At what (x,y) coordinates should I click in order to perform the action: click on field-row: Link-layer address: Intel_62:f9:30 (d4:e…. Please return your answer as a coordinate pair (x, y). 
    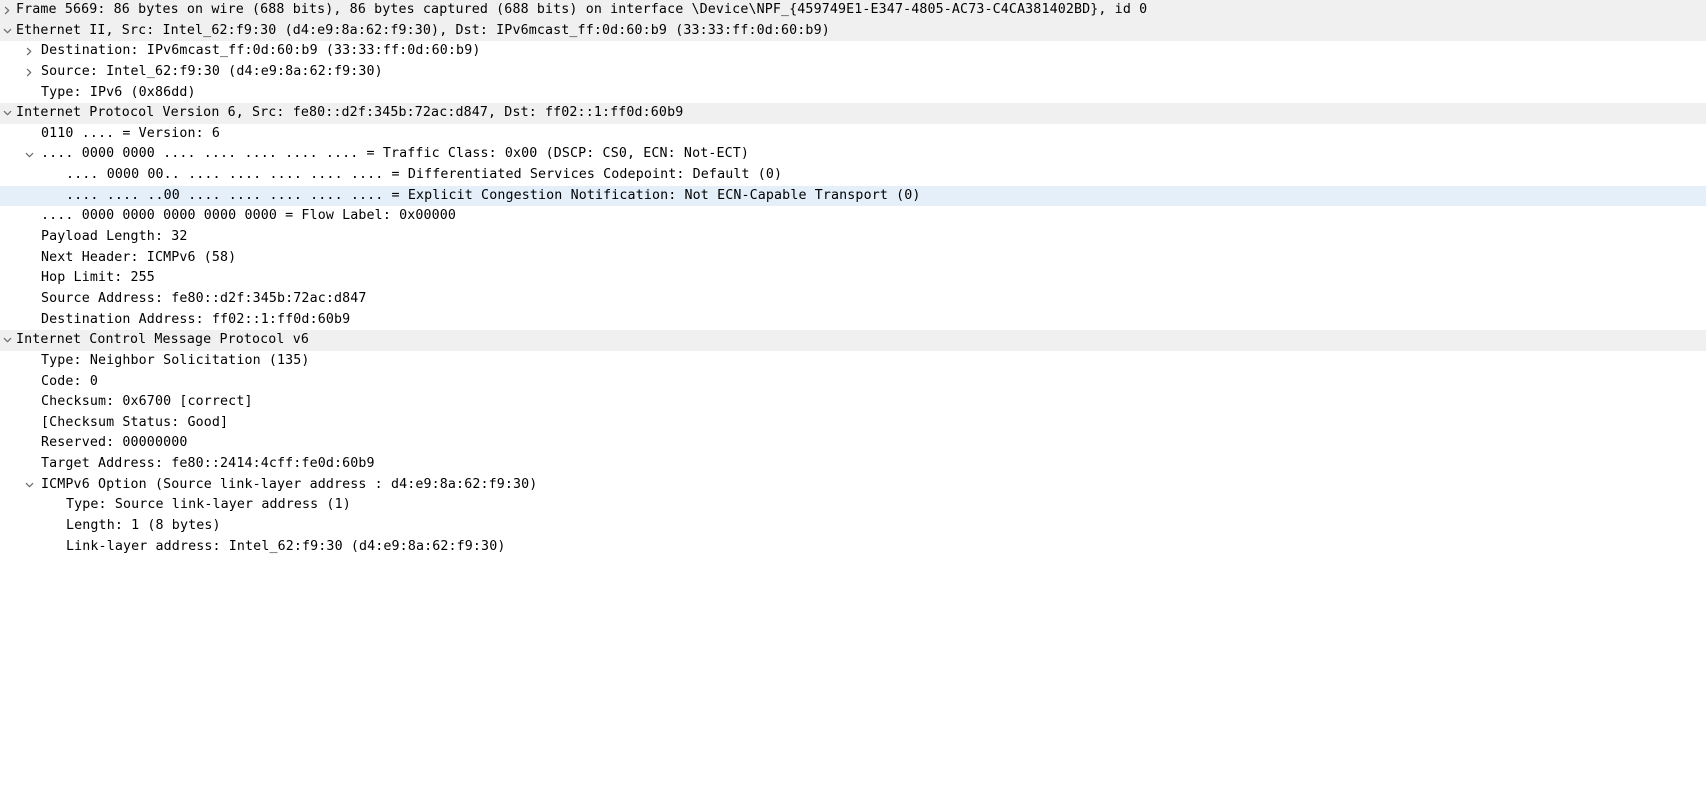
    Looking at the image, I should click on (853, 547).